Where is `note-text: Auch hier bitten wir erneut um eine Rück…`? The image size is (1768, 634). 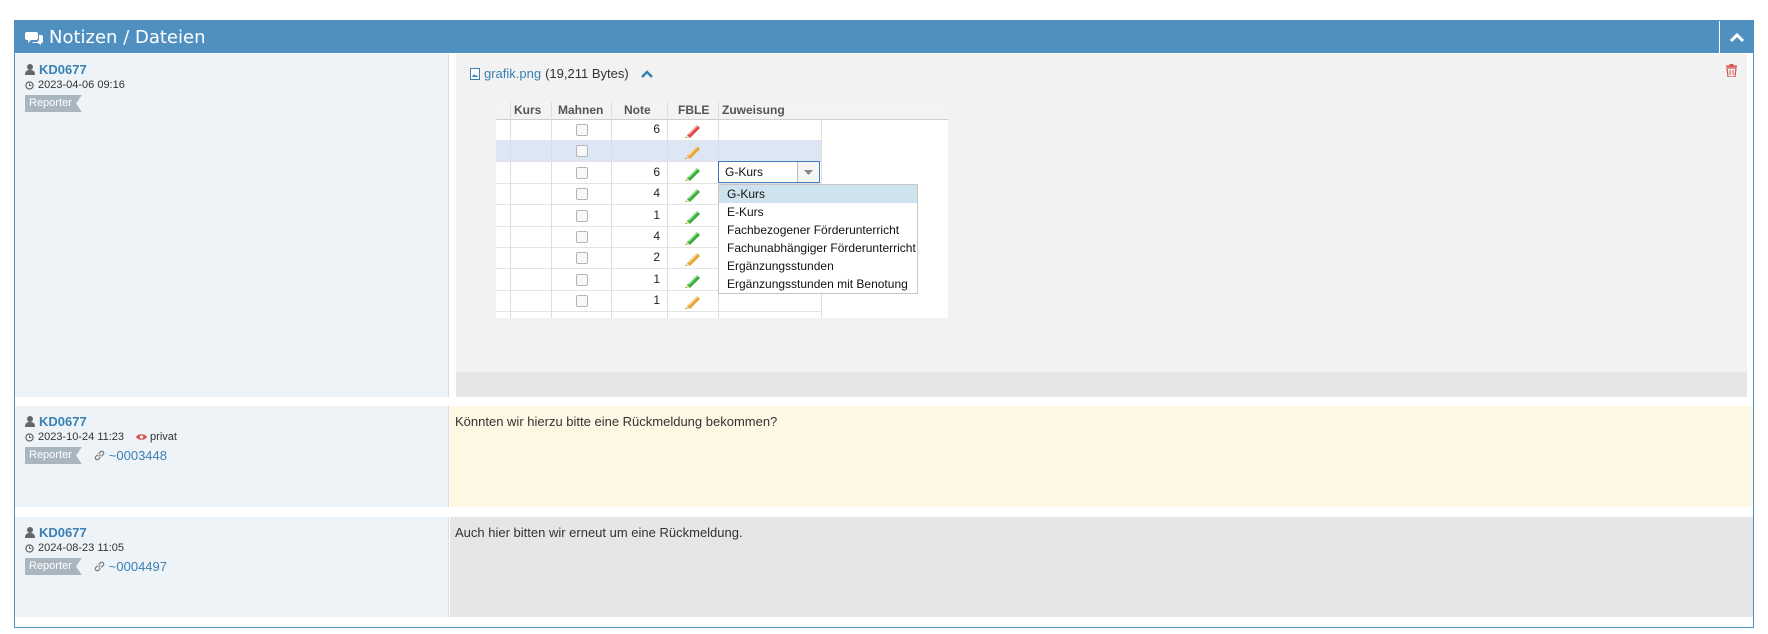
note-text: Auch hier bitten wir erneut um eine Rück… is located at coordinates (1101, 567).